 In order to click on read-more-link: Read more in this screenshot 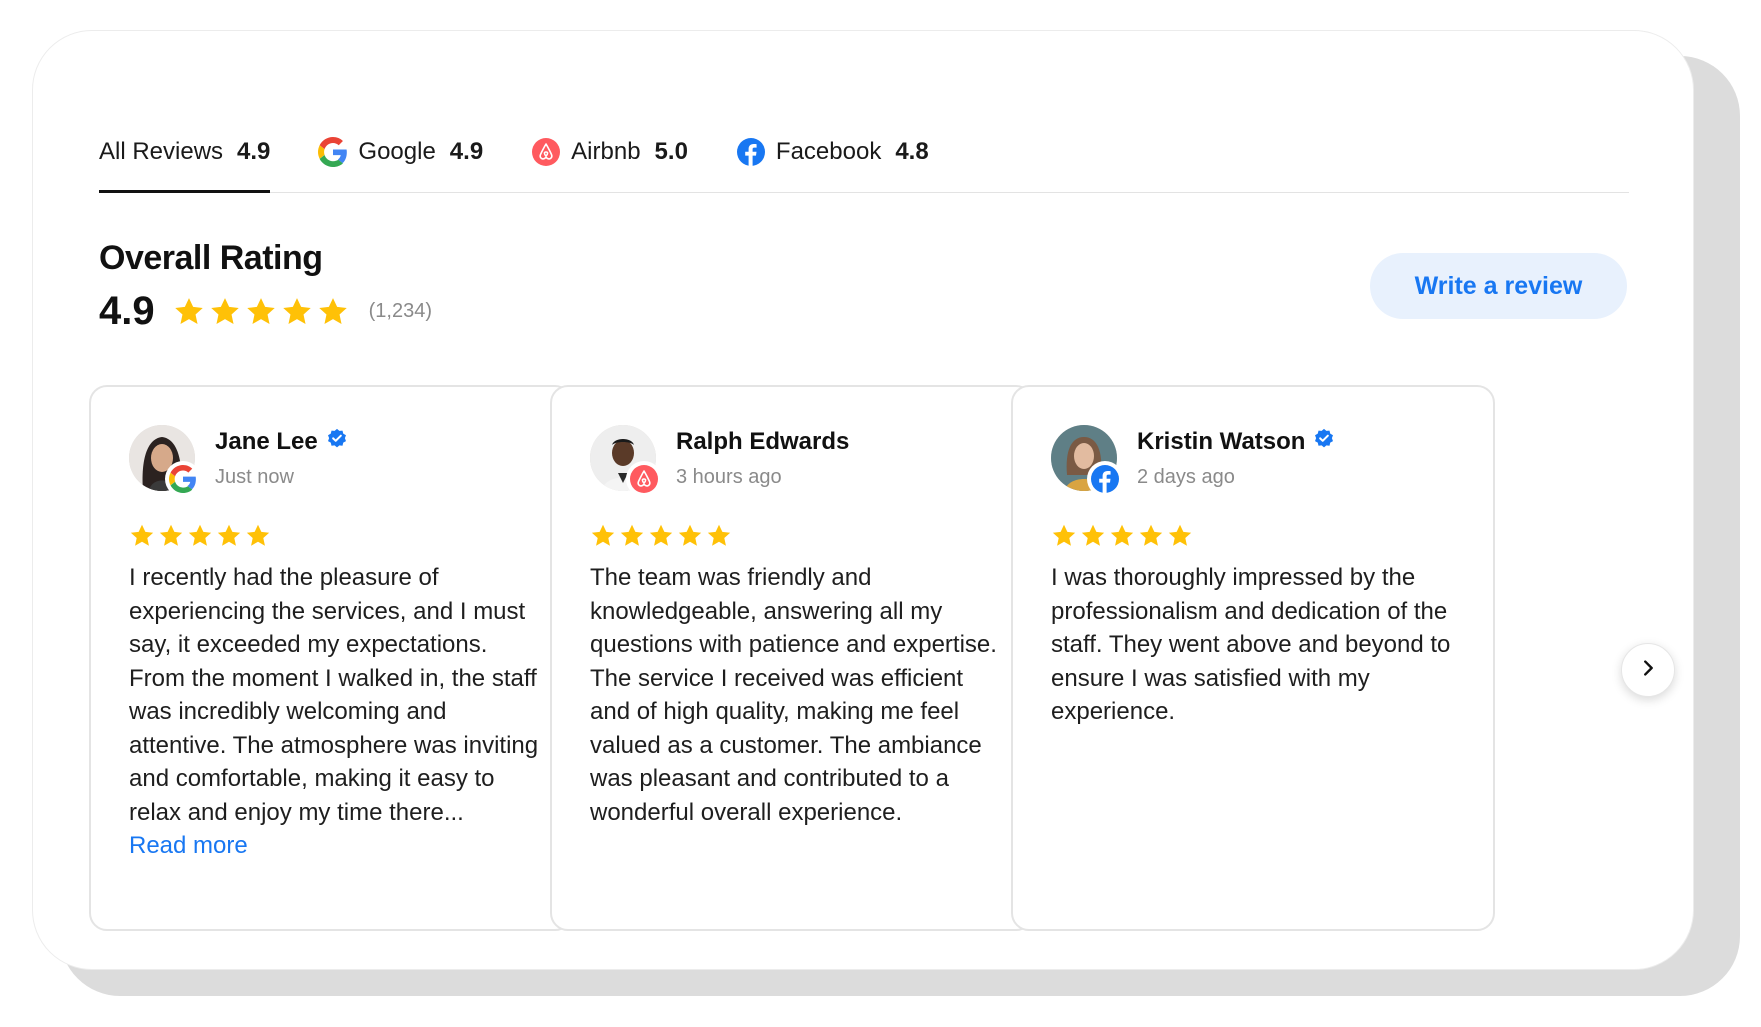, I will do `click(334, 846)`.